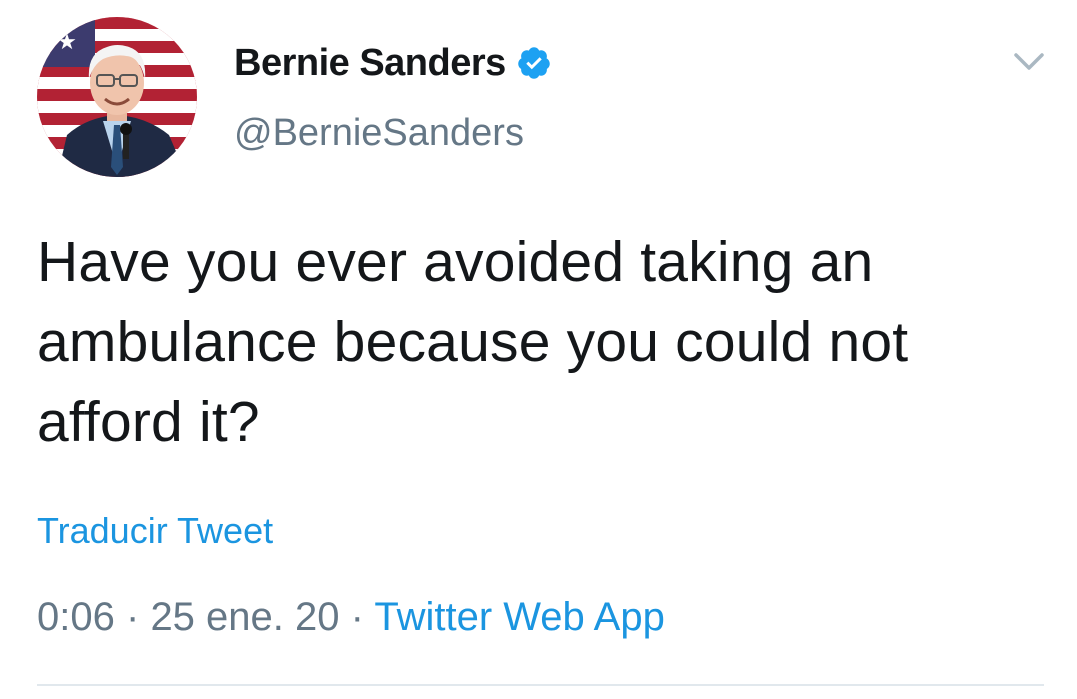 The image size is (1077, 699). Describe the element at coordinates (540, 685) in the screenshot. I see `divider` at that location.